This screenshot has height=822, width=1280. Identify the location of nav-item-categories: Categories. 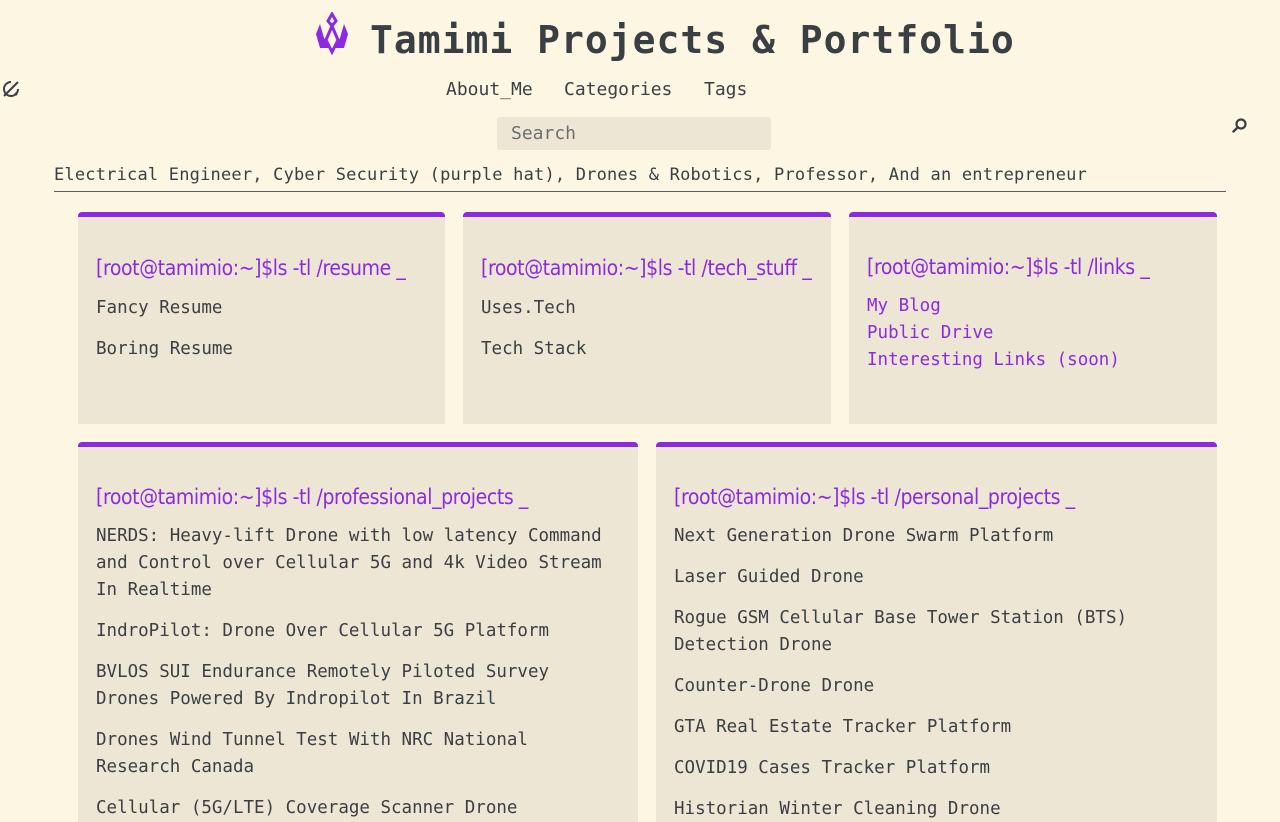
(618, 90).